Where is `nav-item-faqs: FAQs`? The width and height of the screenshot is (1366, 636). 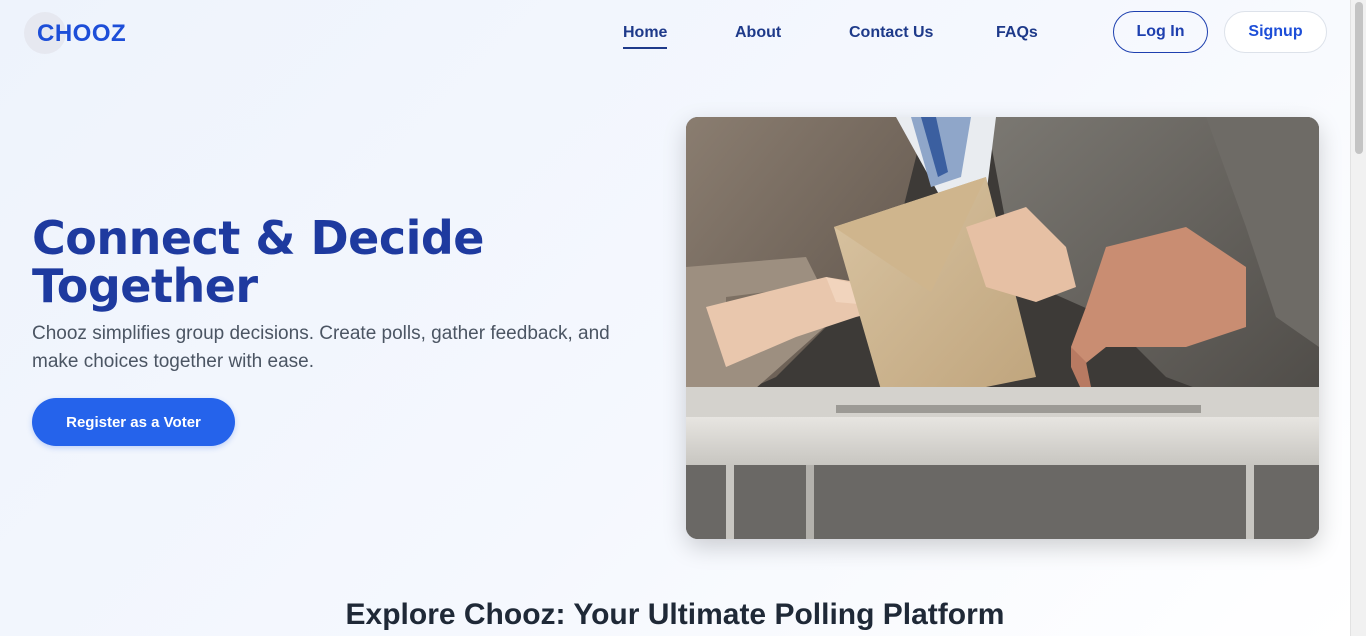
nav-item-faqs: FAQs is located at coordinates (1017, 33).